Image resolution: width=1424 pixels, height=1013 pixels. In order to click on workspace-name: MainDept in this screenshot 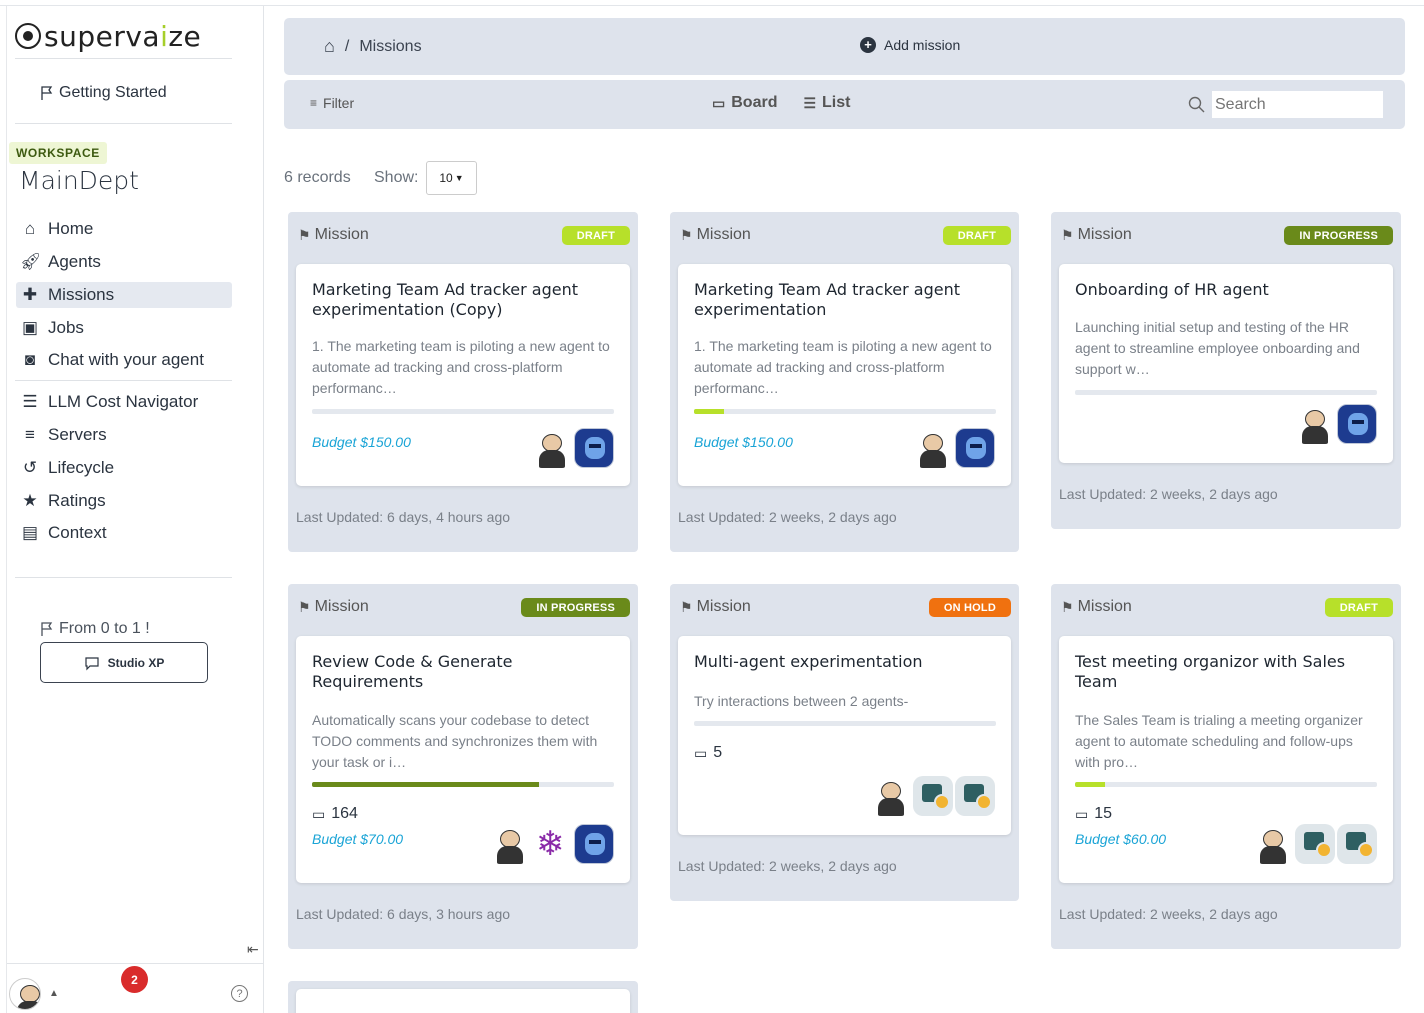, I will do `click(79, 180)`.